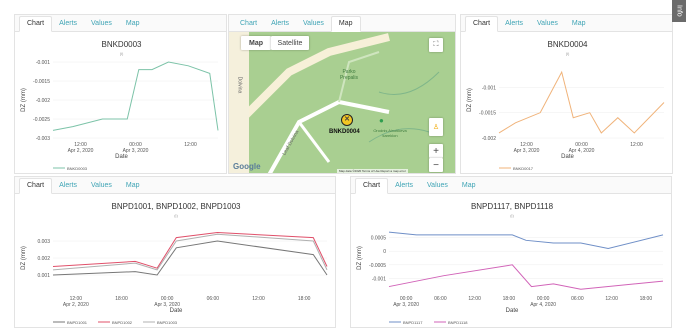 The height and width of the screenshot is (331, 686). What do you see at coordinates (290, 43) in the screenshot?
I see `map-type-satellite-button: Satellite` at bounding box center [290, 43].